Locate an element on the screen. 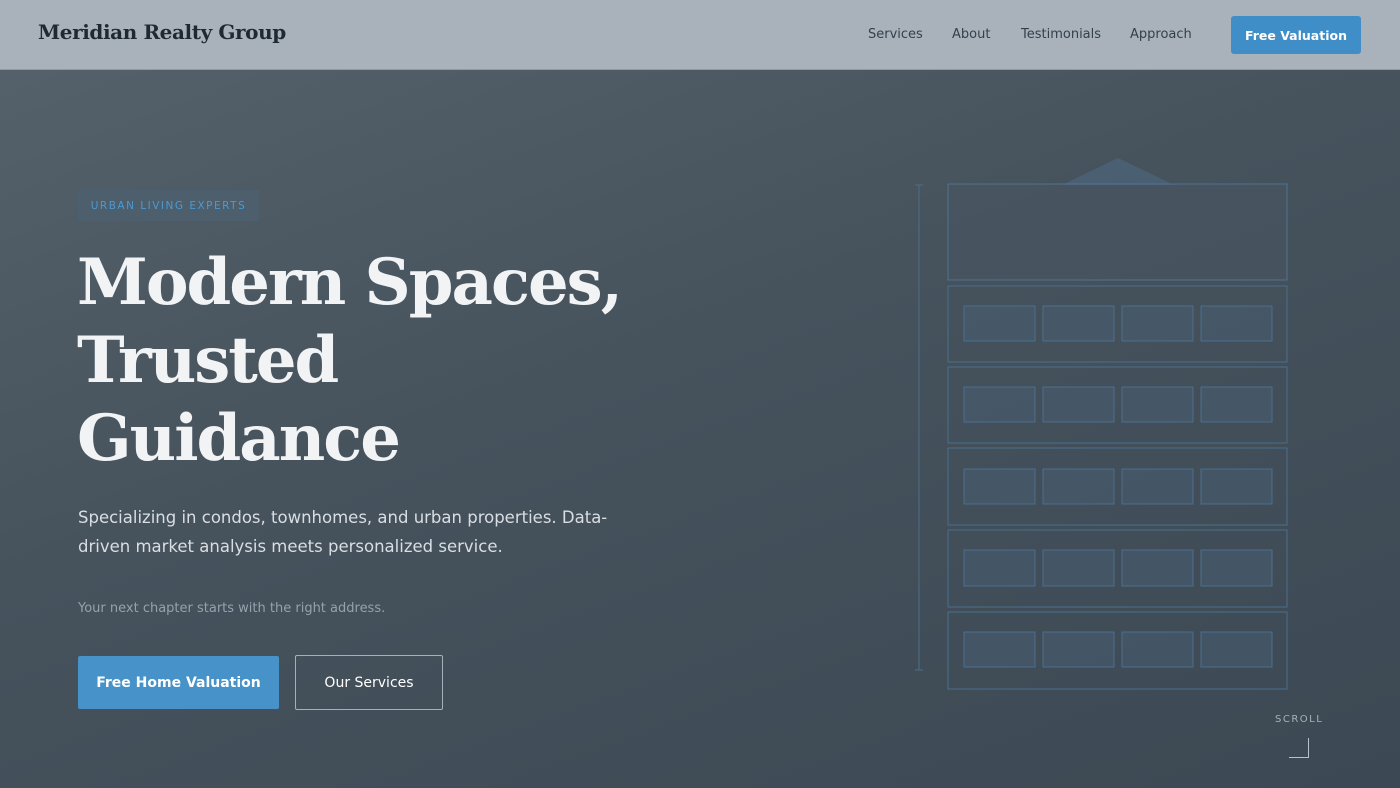 The width and height of the screenshot is (1400, 788). building-windows is located at coordinates (1118, 486).